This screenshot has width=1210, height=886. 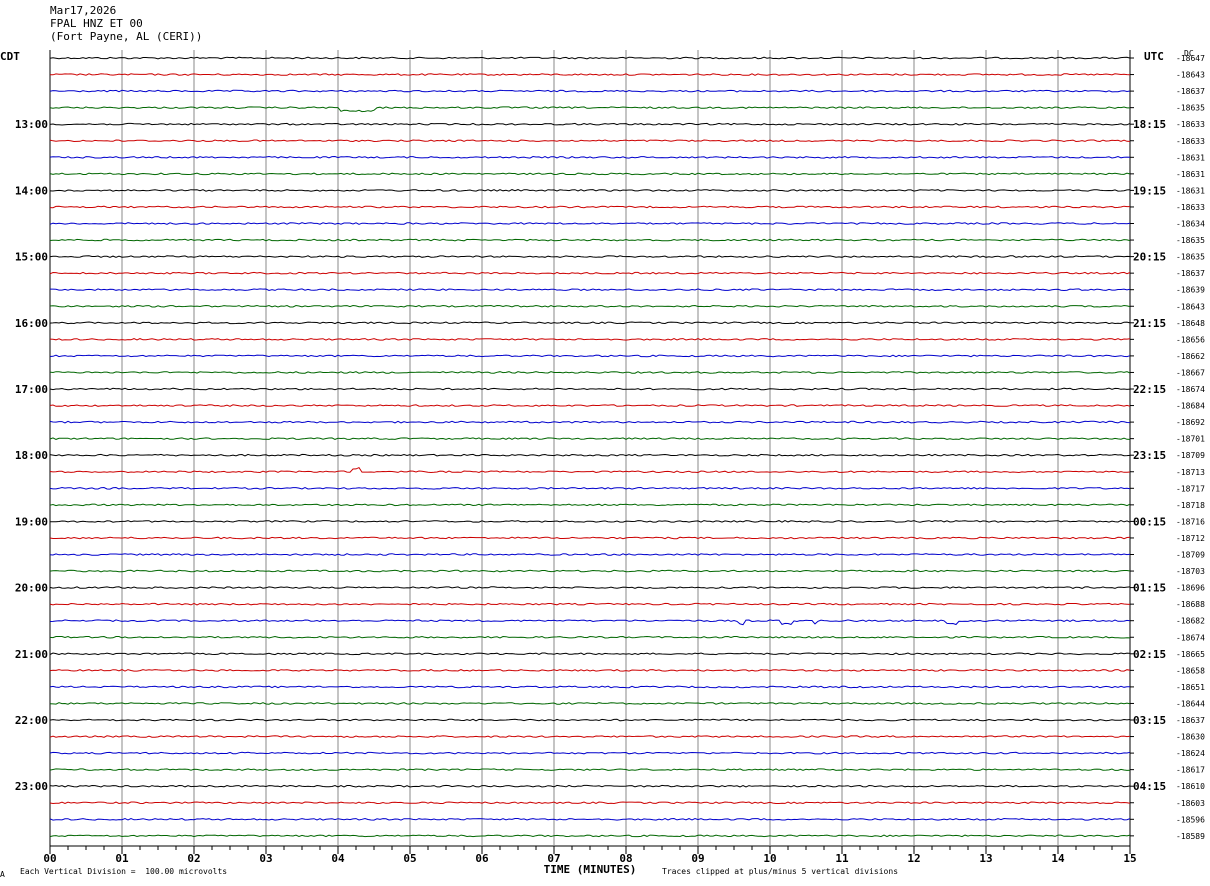 I want to click on cdt-hour-label: 22:00, so click(x=31, y=720).